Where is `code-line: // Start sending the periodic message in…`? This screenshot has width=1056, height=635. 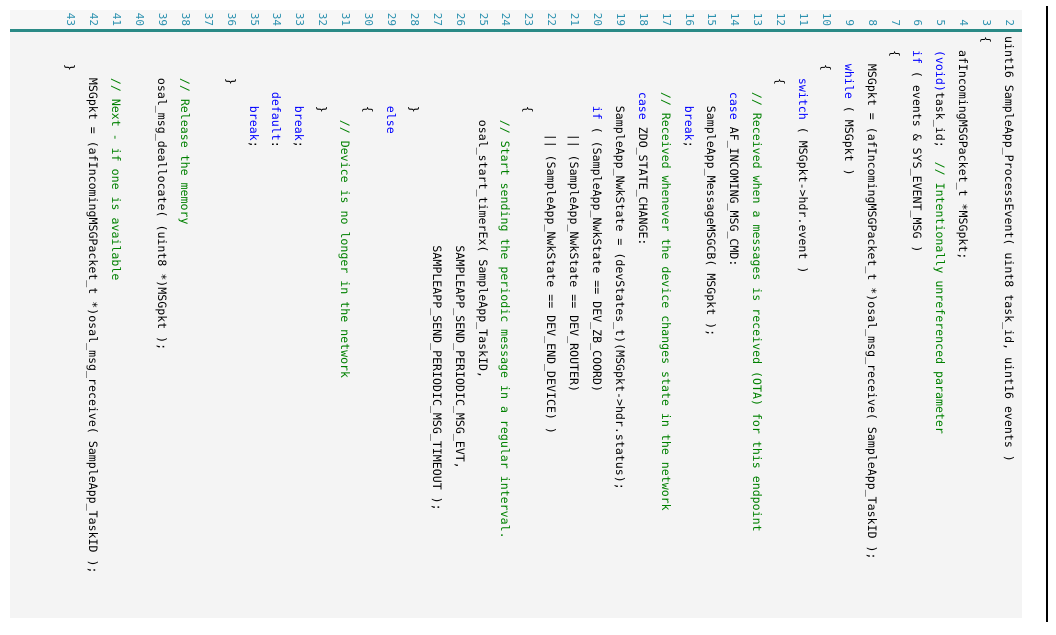 code-line: // Start sending the periodic message in… is located at coordinates (505, 327).